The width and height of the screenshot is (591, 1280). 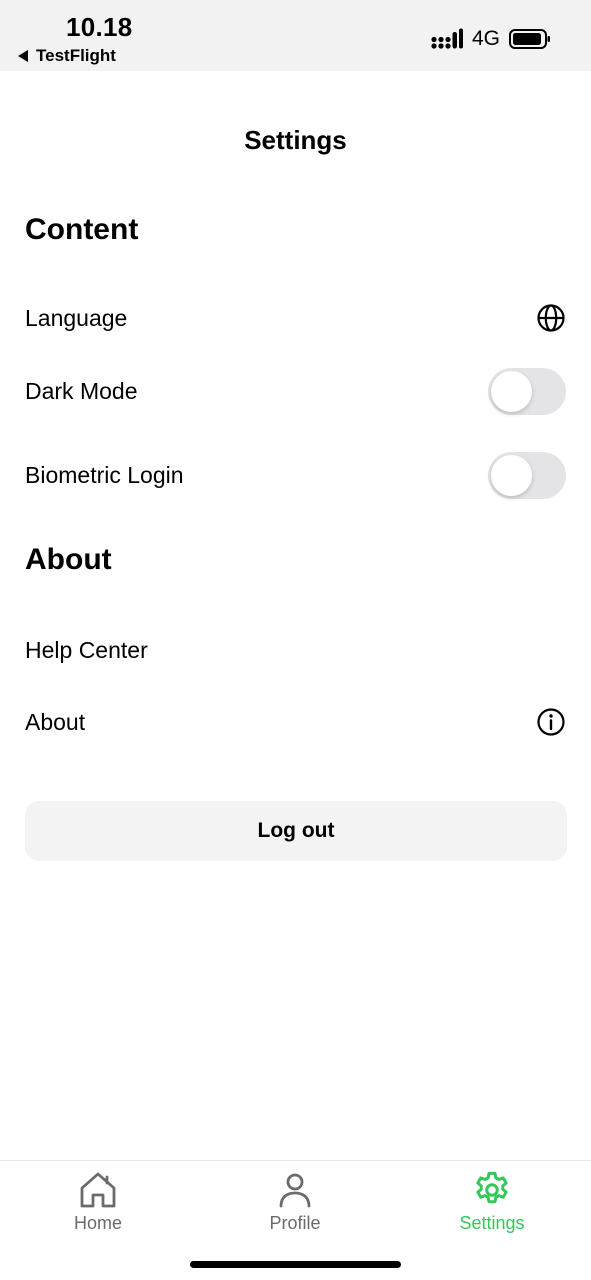 I want to click on help-center-label: Help Center, so click(x=86, y=649).